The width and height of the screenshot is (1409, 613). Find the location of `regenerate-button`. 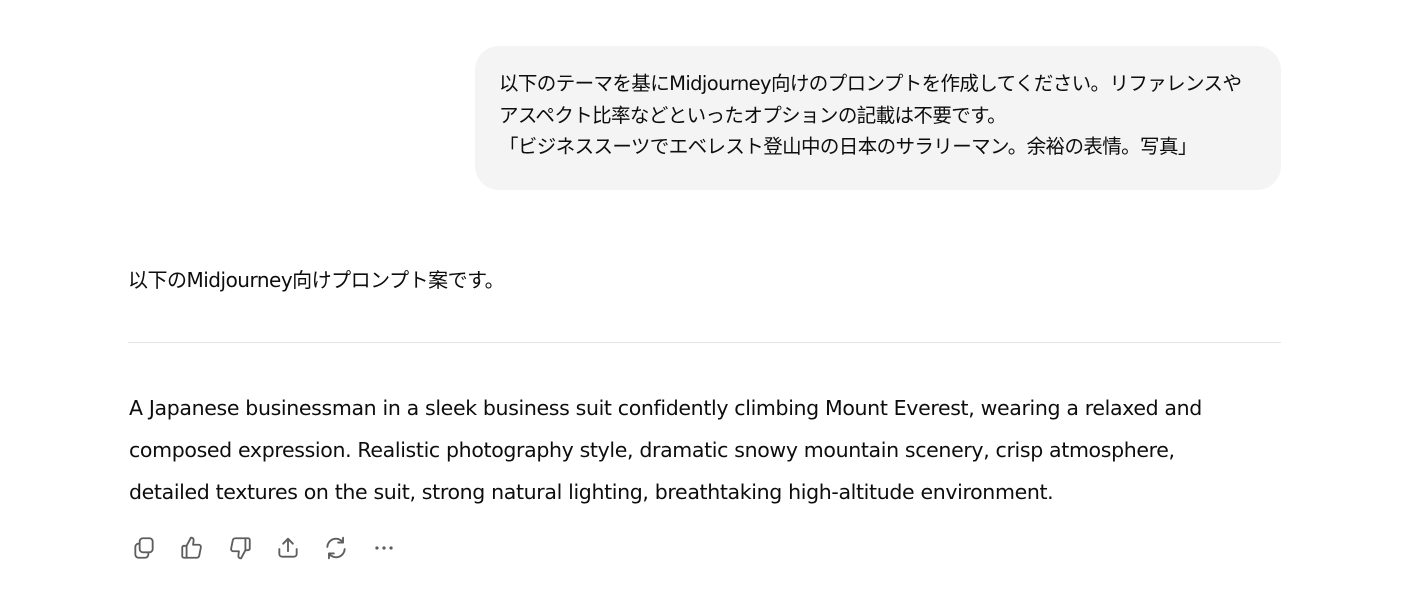

regenerate-button is located at coordinates (336, 548).